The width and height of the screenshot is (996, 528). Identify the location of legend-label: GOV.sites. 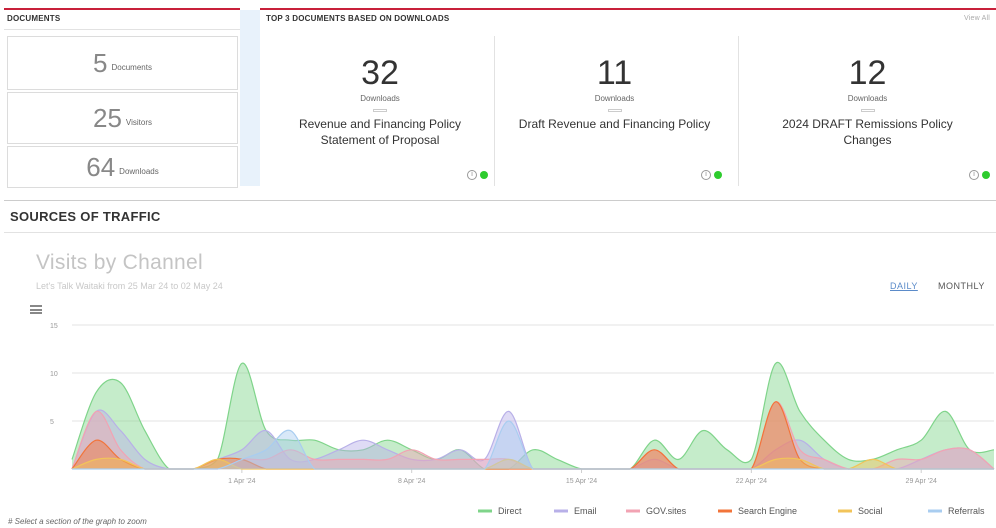
(666, 511).